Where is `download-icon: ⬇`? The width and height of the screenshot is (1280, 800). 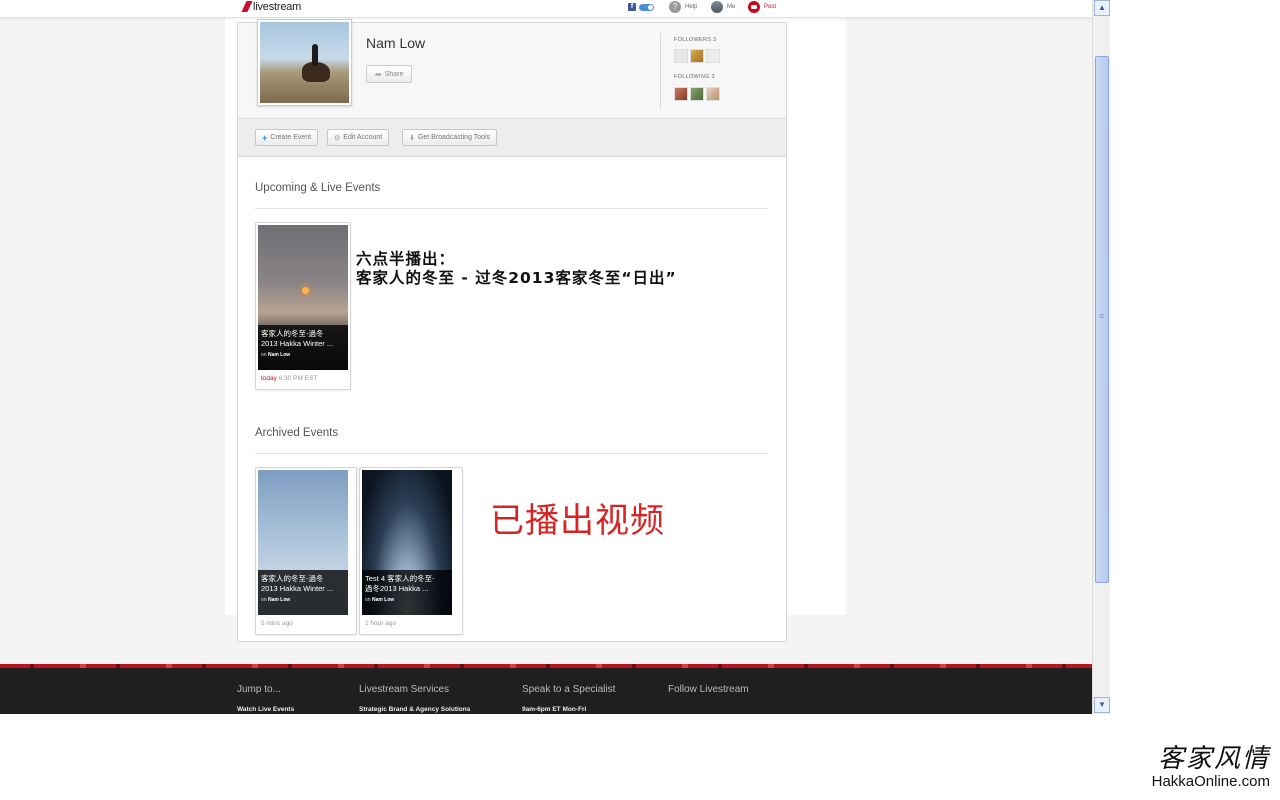 download-icon: ⬇ is located at coordinates (412, 138).